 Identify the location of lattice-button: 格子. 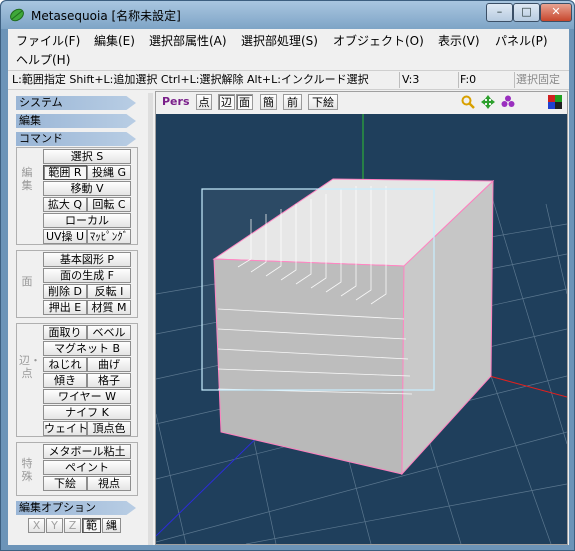
(109, 380).